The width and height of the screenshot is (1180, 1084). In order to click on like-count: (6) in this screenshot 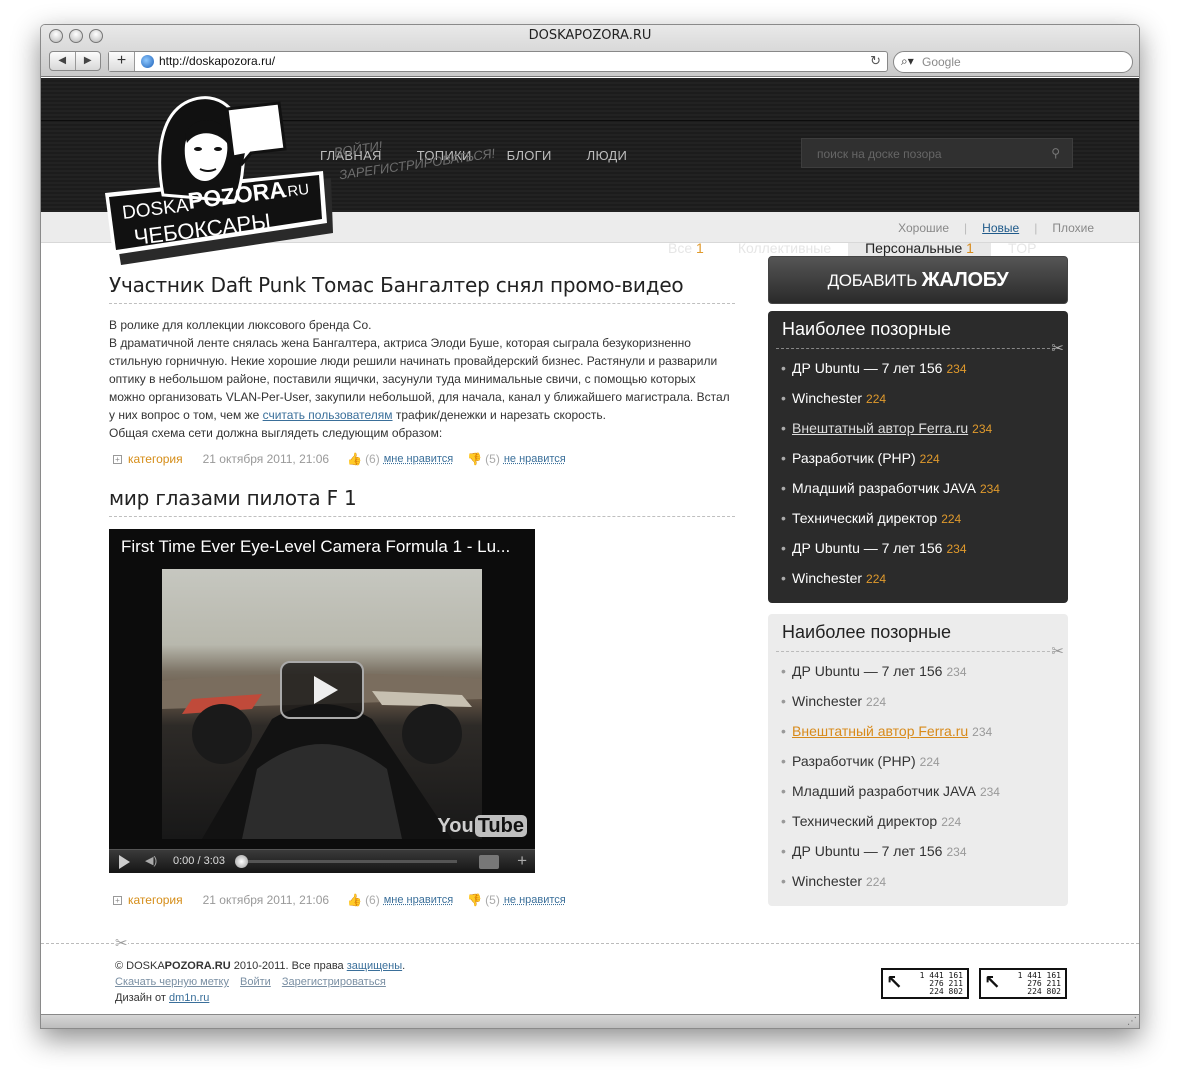, I will do `click(372, 900)`.